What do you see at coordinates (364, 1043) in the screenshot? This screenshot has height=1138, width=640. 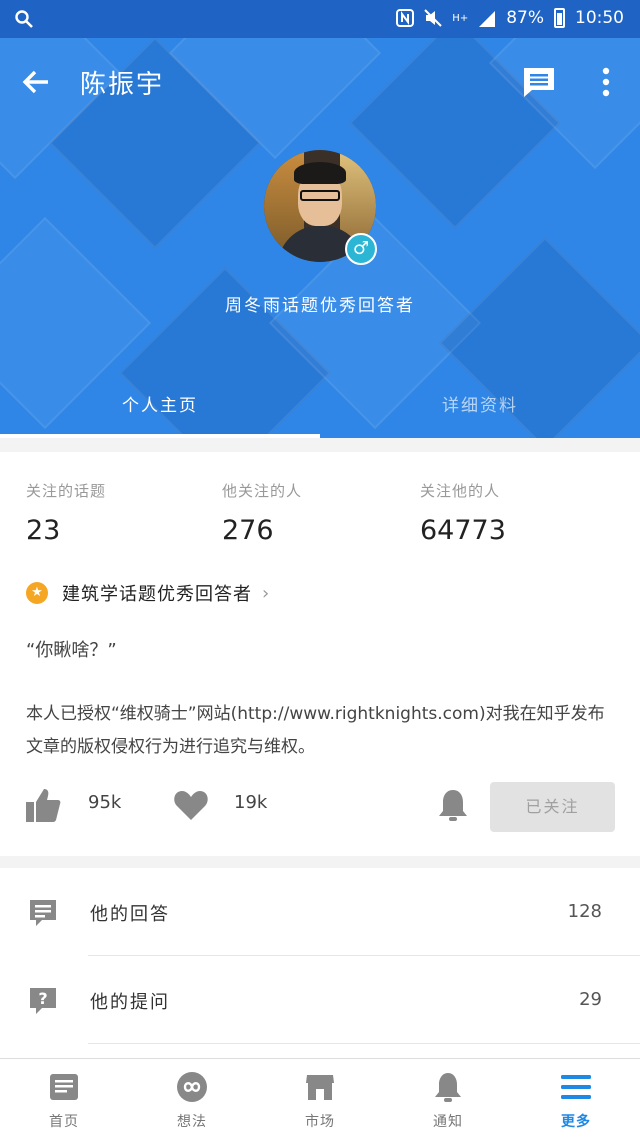 I see `divider` at bounding box center [364, 1043].